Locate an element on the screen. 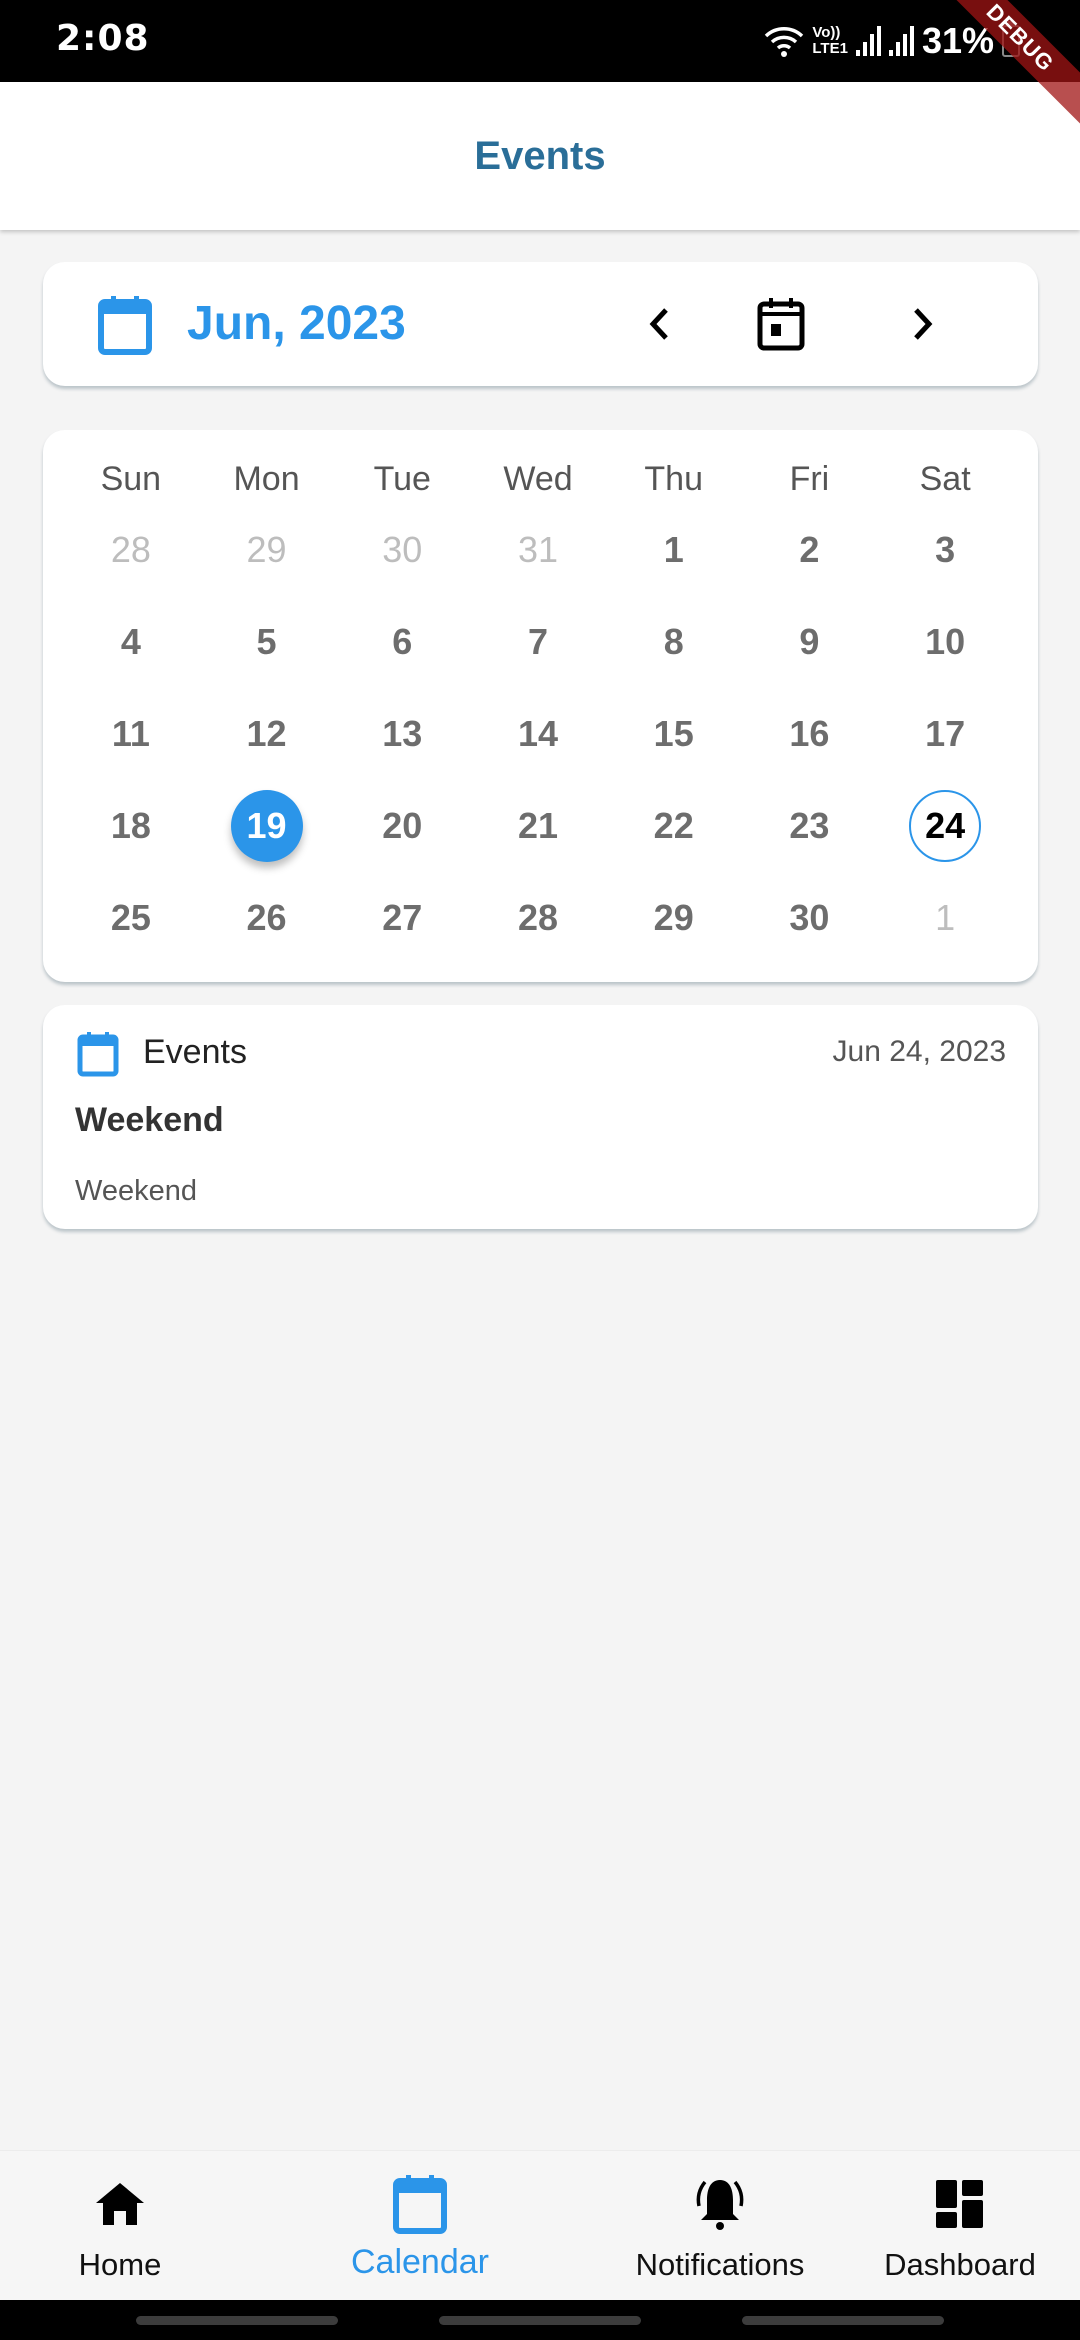 The width and height of the screenshot is (1080, 2340). nav-item-notifications: Notifications is located at coordinates (720, 2226).